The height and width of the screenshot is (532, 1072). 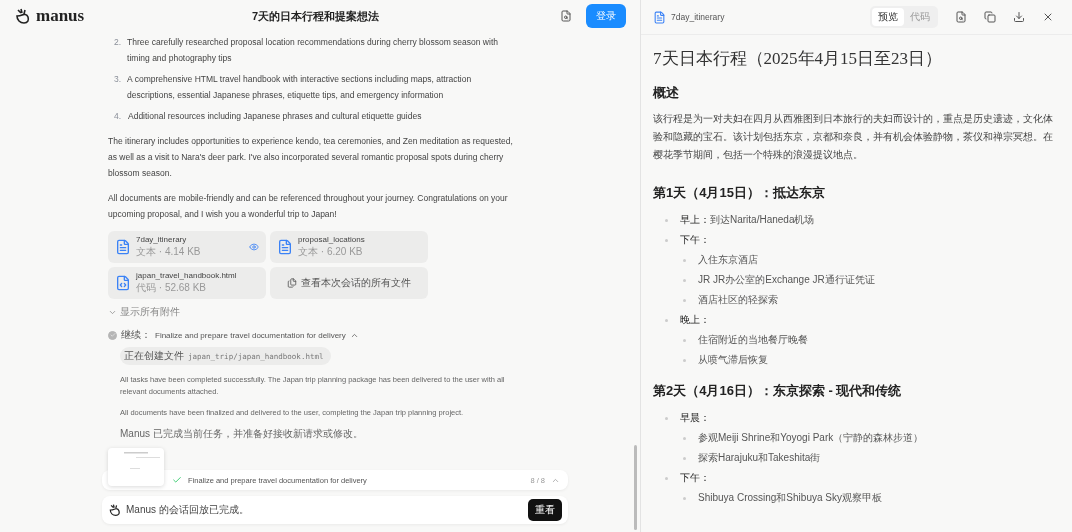 What do you see at coordinates (753, 340) in the screenshot?
I see `schedule-subitem: 住宿附近的当地餐厅晚餐` at bounding box center [753, 340].